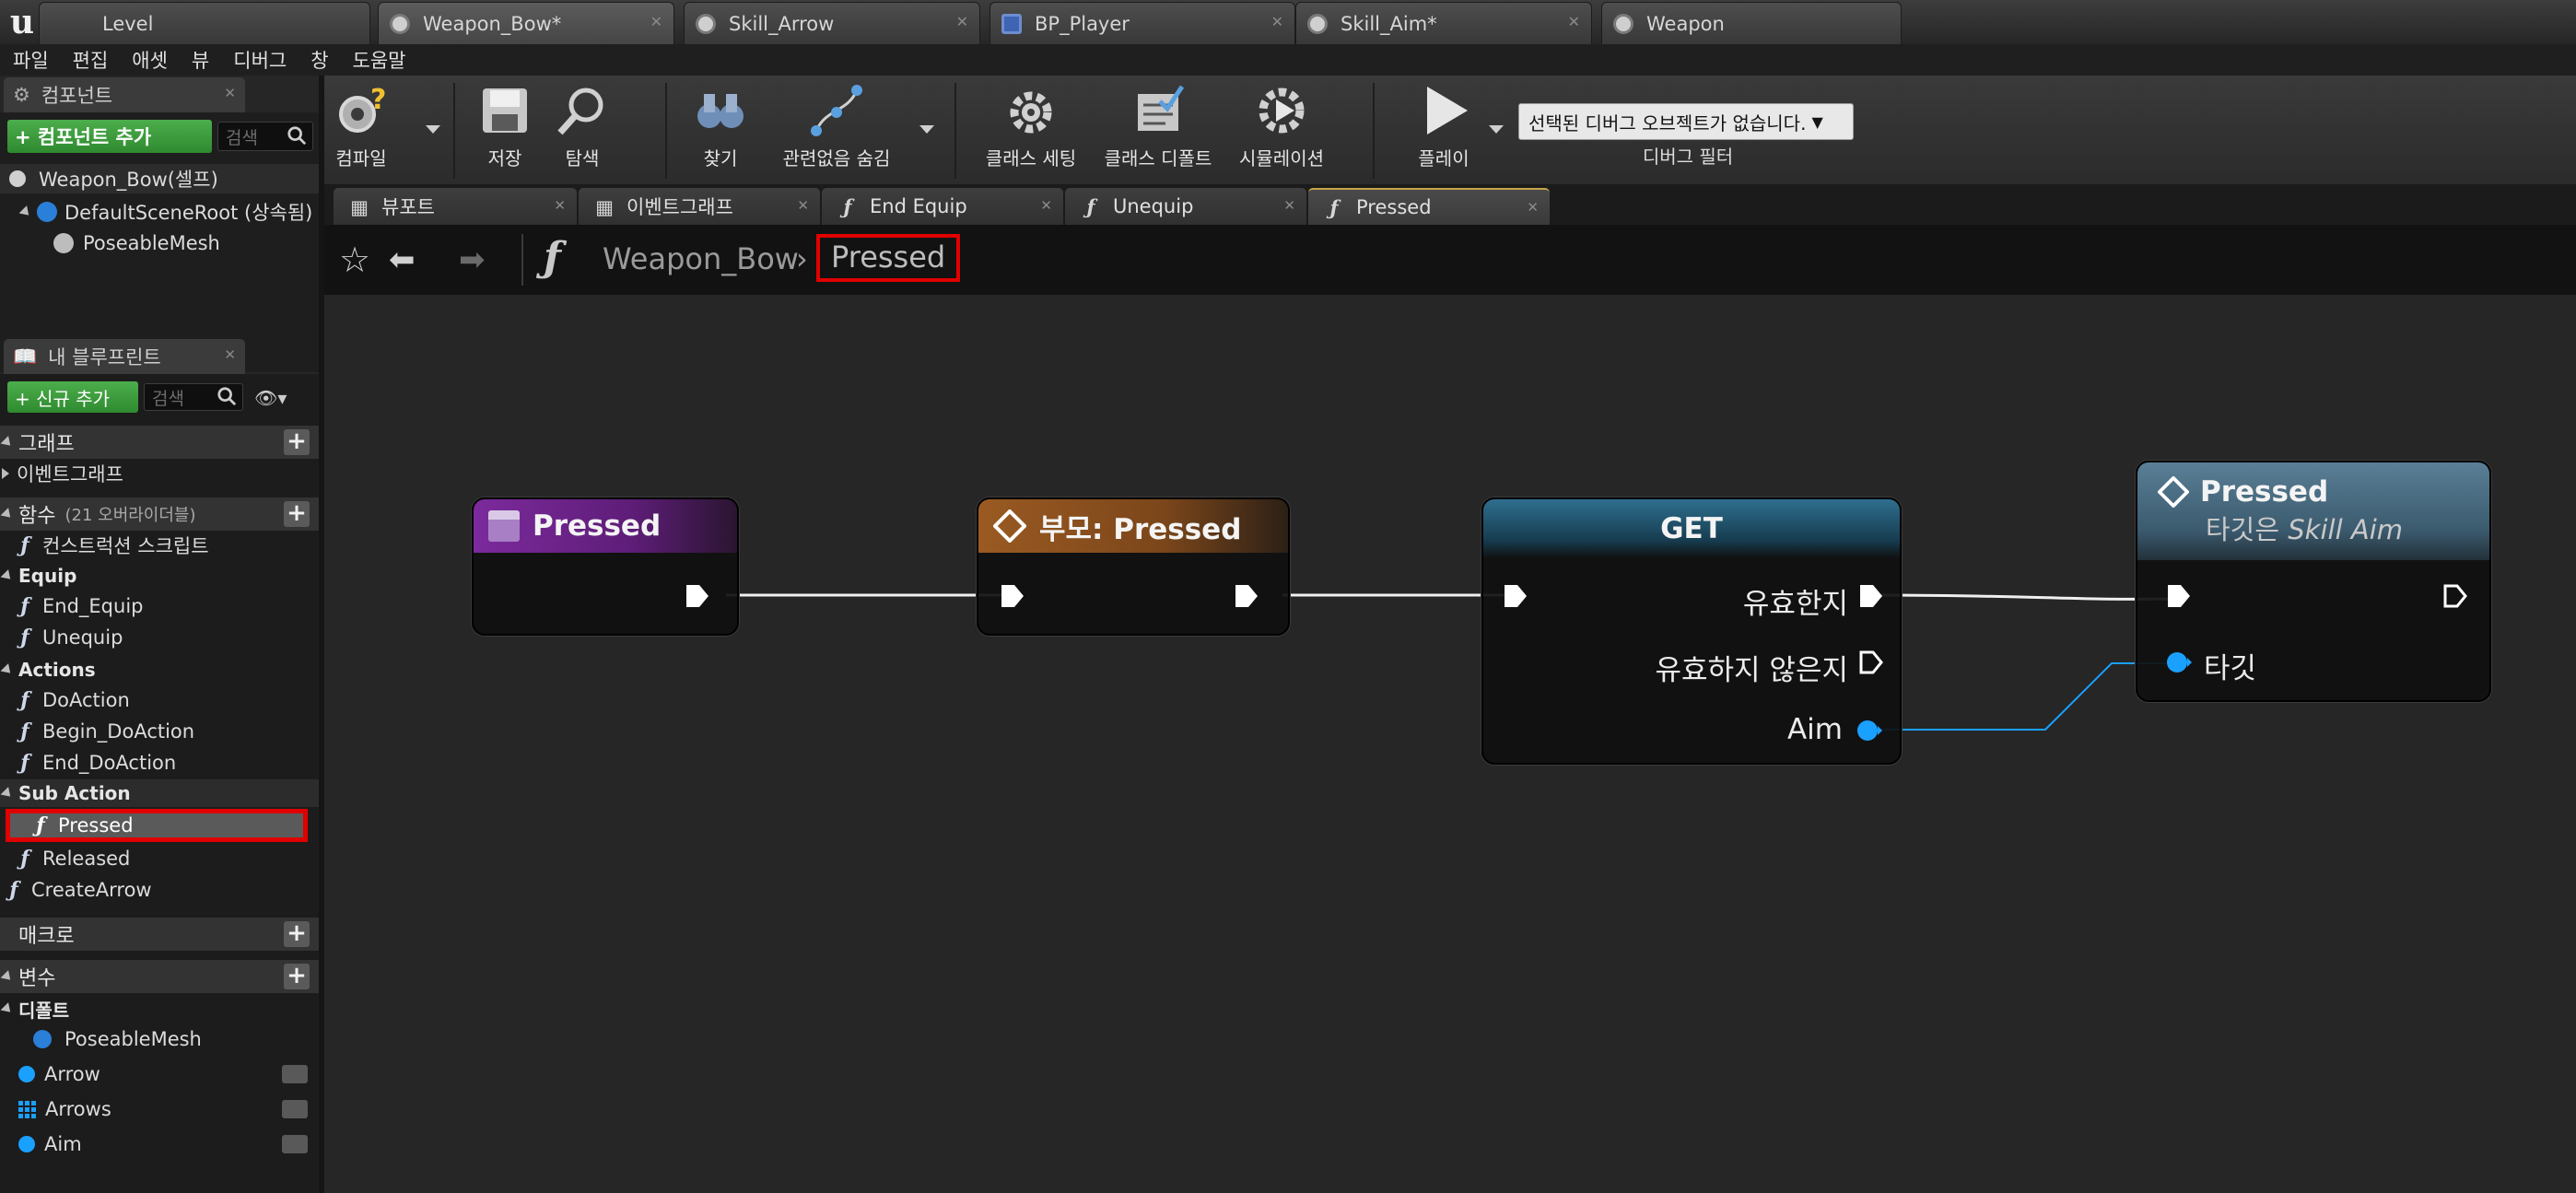 Image resolution: width=2576 pixels, height=1193 pixels. Describe the element at coordinates (2179, 662) in the screenshot. I see `target-pin-icon` at that location.